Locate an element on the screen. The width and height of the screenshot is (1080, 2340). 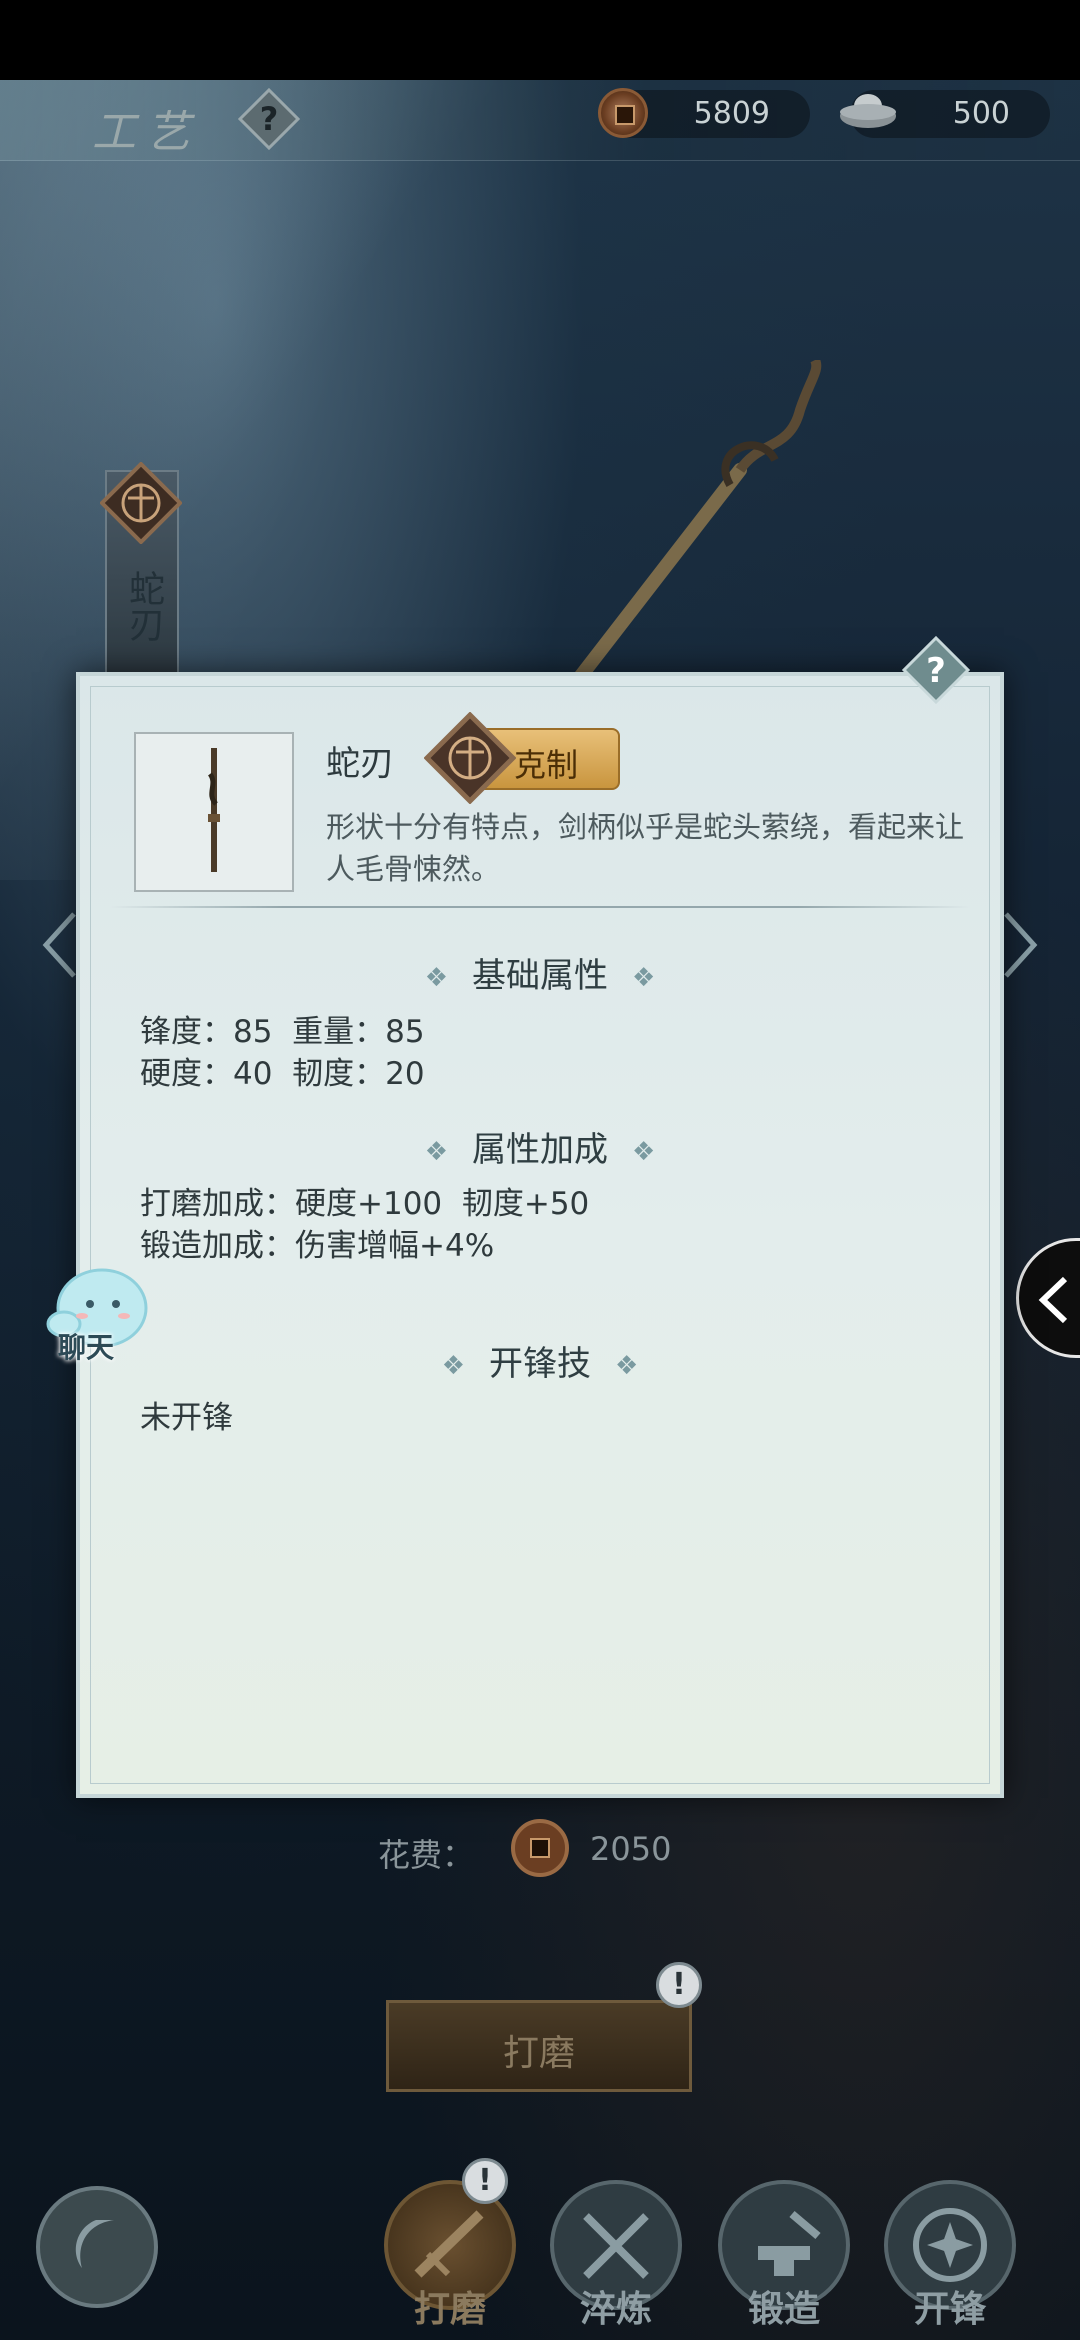
cost-label: 花费： is located at coordinates (426, 1855).